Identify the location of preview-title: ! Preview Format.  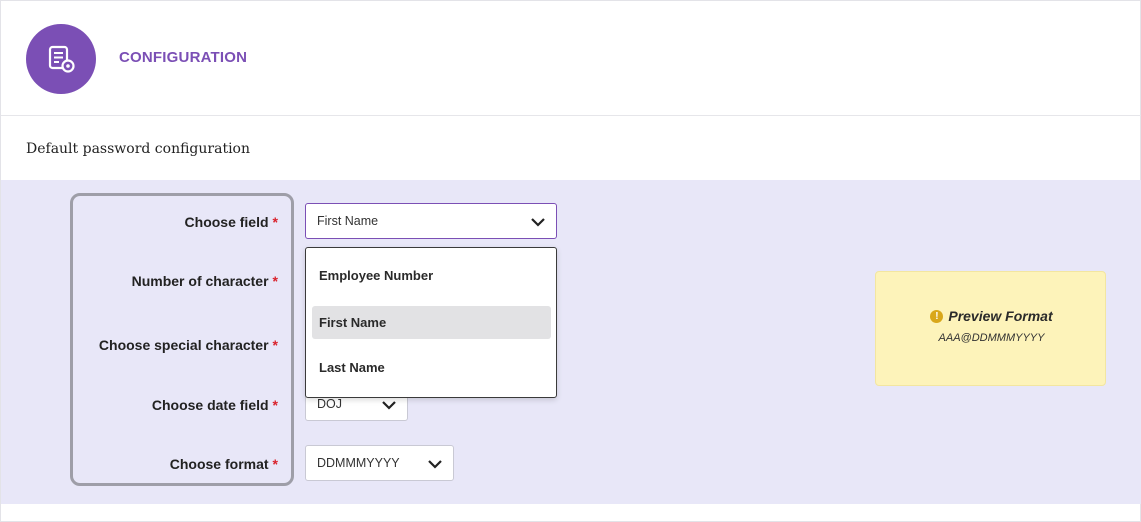
(991, 316).